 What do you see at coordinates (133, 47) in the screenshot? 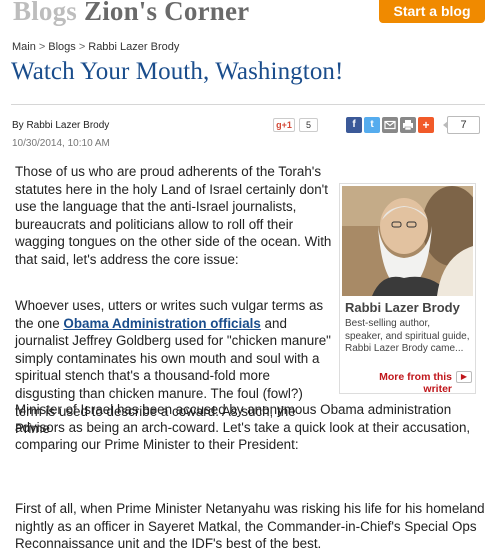
I see `breadcrumb-author: Rabbi Lazer Brody` at bounding box center [133, 47].